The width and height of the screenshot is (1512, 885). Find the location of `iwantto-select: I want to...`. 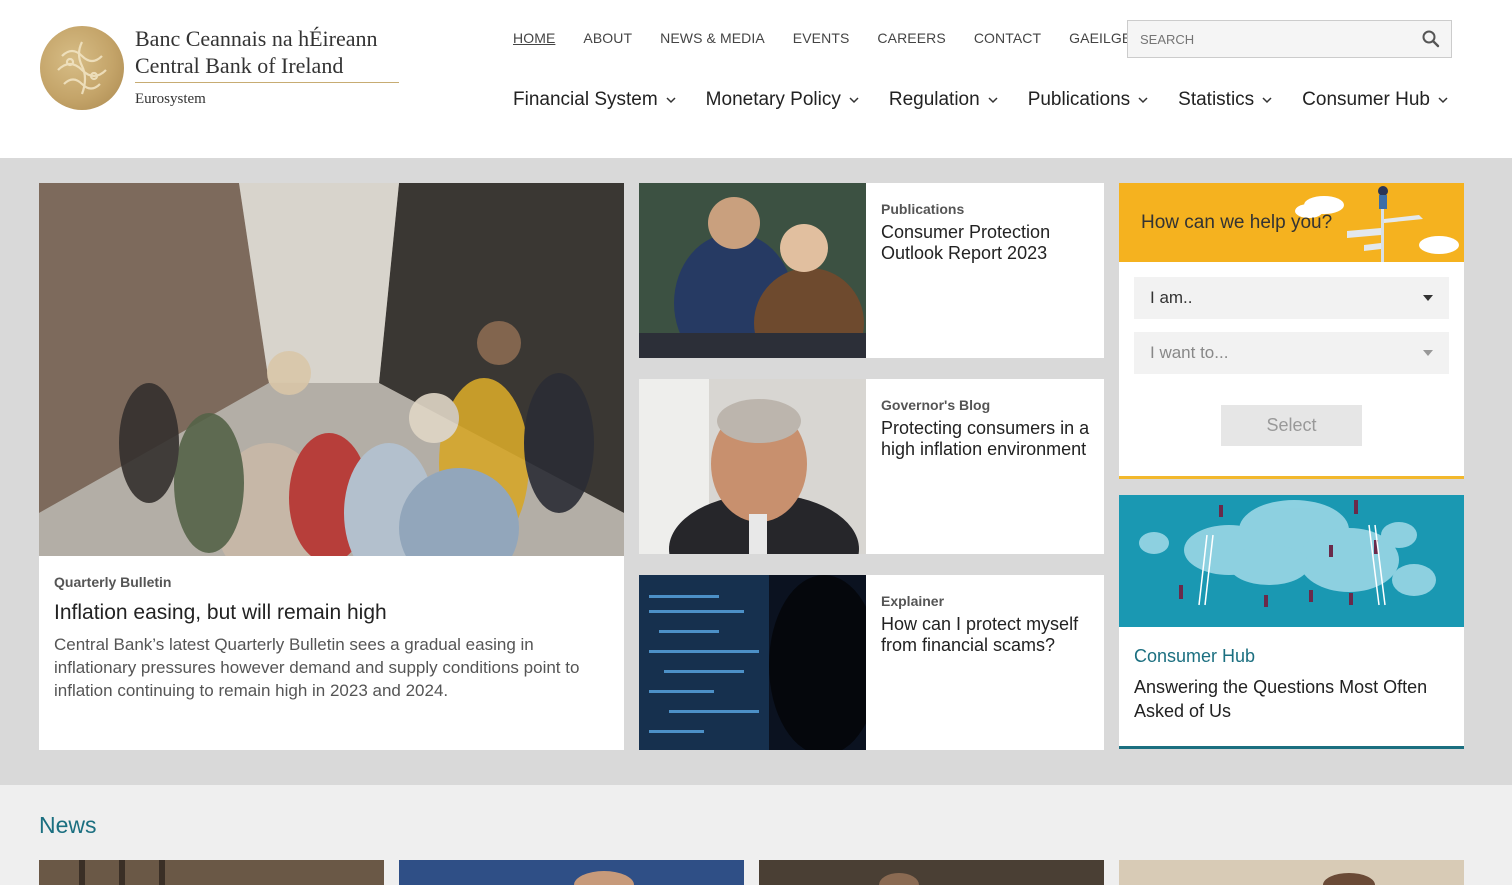

iwantto-select: I want to... is located at coordinates (1291, 353).